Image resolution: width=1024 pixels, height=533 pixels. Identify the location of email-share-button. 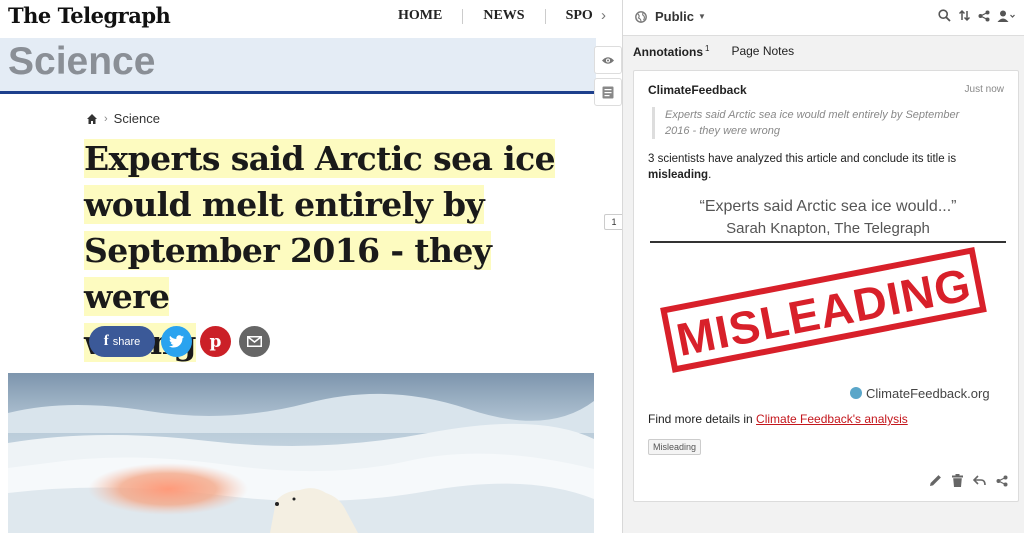
(254, 341).